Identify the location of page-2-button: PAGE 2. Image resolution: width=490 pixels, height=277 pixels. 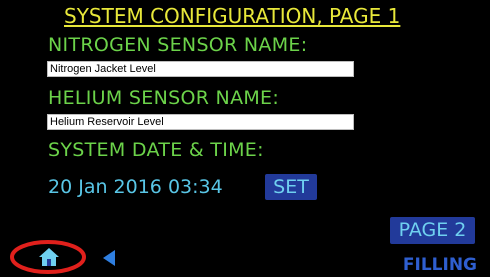
(432, 230).